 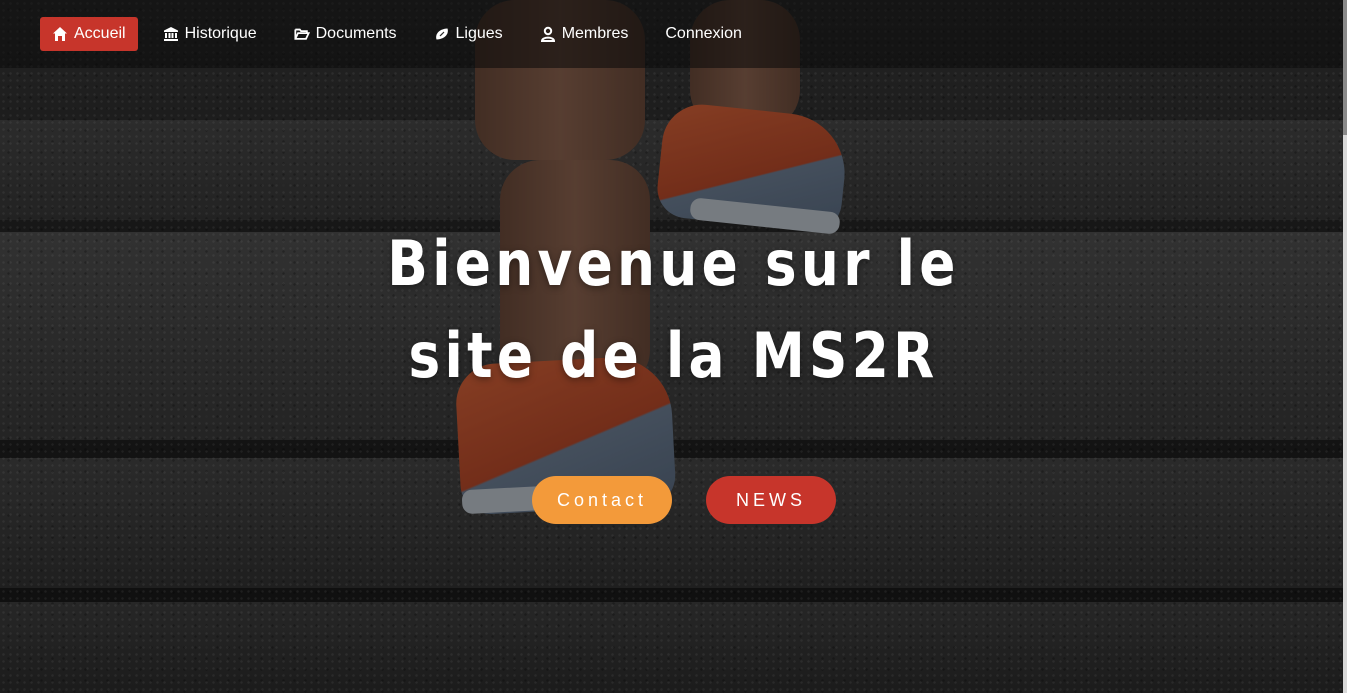 What do you see at coordinates (673, 263) in the screenshot?
I see `hero-title-line-1: Bienvenue sur le` at bounding box center [673, 263].